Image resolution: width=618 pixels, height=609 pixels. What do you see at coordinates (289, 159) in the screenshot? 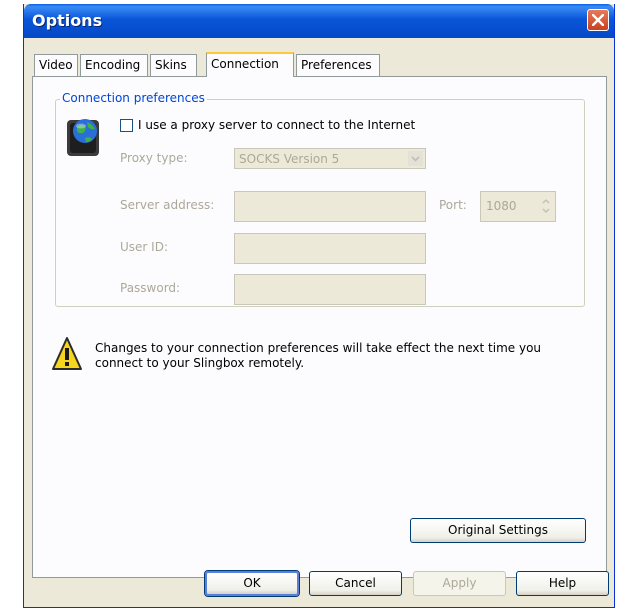
I see `proxy-type-value: SOCKS Version 5` at bounding box center [289, 159].